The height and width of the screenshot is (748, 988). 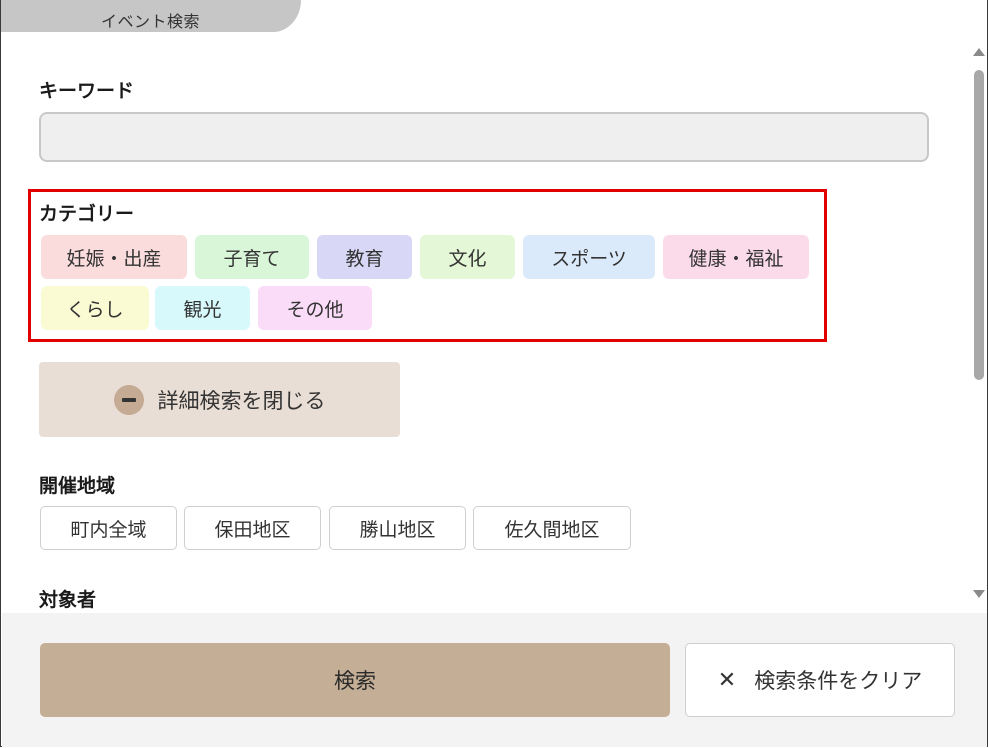 What do you see at coordinates (77, 486) in the screenshot?
I see `region-label: 開催地域` at bounding box center [77, 486].